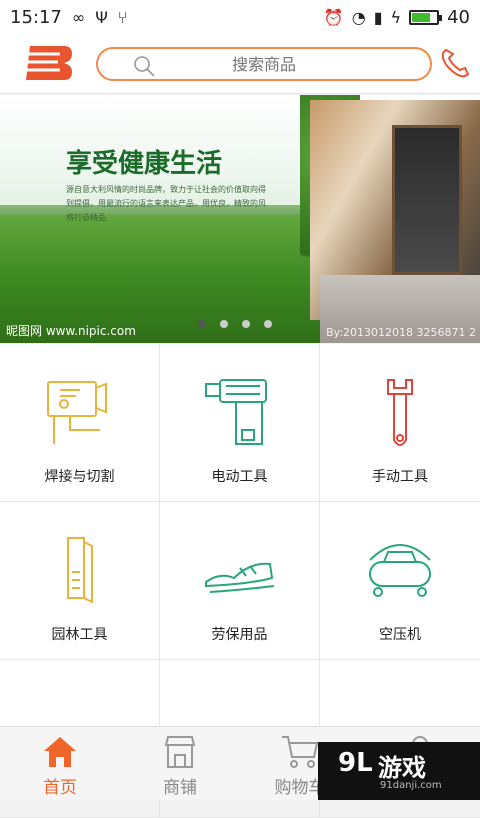 The height and width of the screenshot is (818, 480). Describe the element at coordinates (77, 412) in the screenshot. I see `welding-machine-icon` at that location.